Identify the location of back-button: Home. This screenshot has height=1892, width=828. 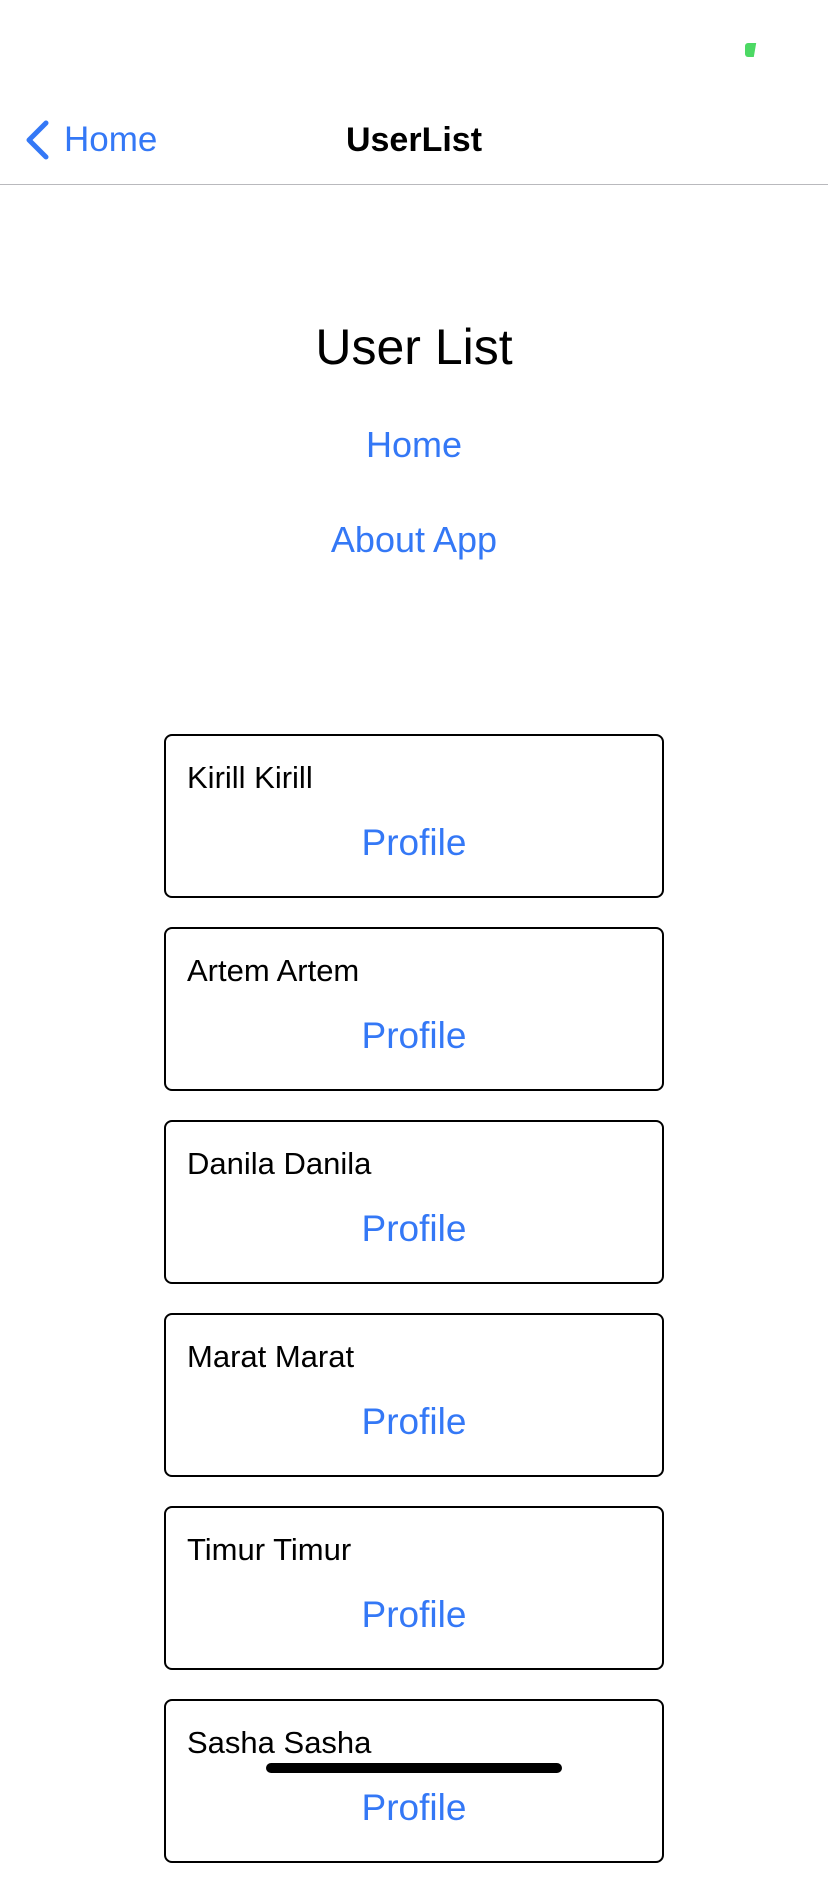
(90, 140).